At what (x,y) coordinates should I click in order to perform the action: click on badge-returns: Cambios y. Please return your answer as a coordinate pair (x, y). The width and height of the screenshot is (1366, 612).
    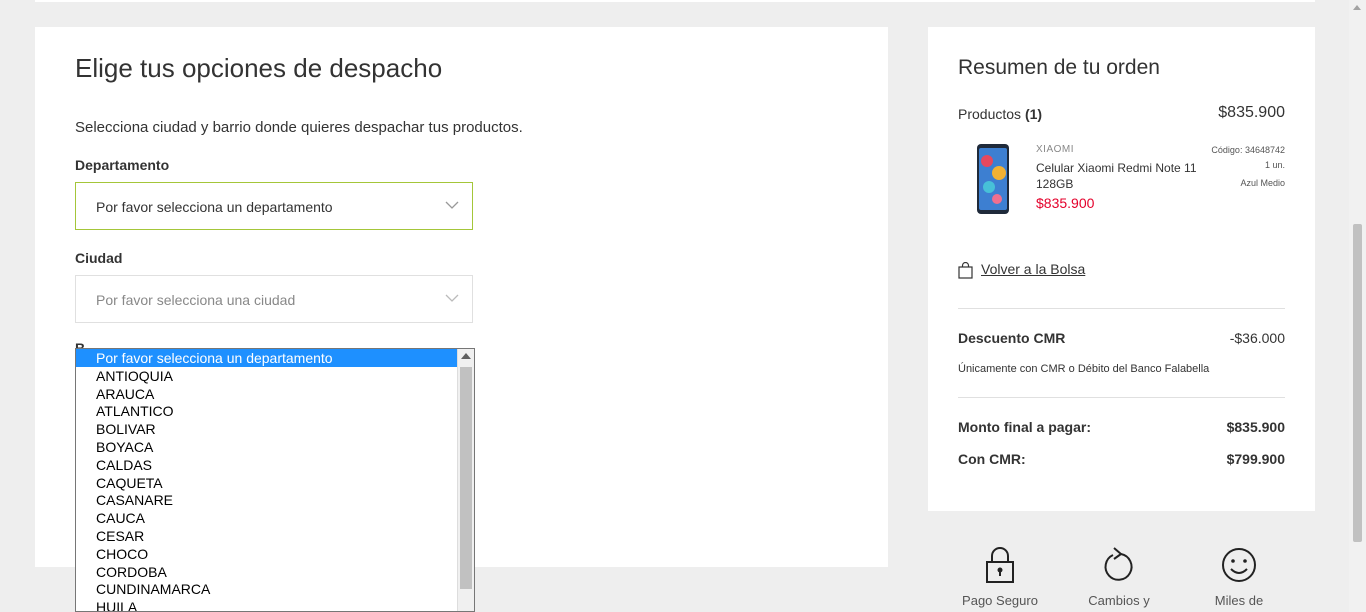
    Looking at the image, I should click on (1119, 576).